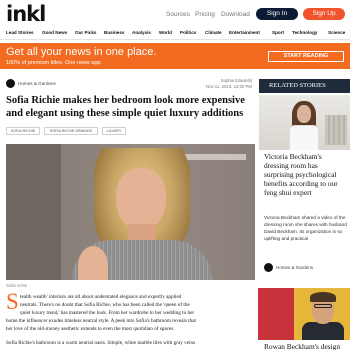 The image size is (350, 350). What do you see at coordinates (268, 267) in the screenshot?
I see `related-story-1-publication-logo` at bounding box center [268, 267].